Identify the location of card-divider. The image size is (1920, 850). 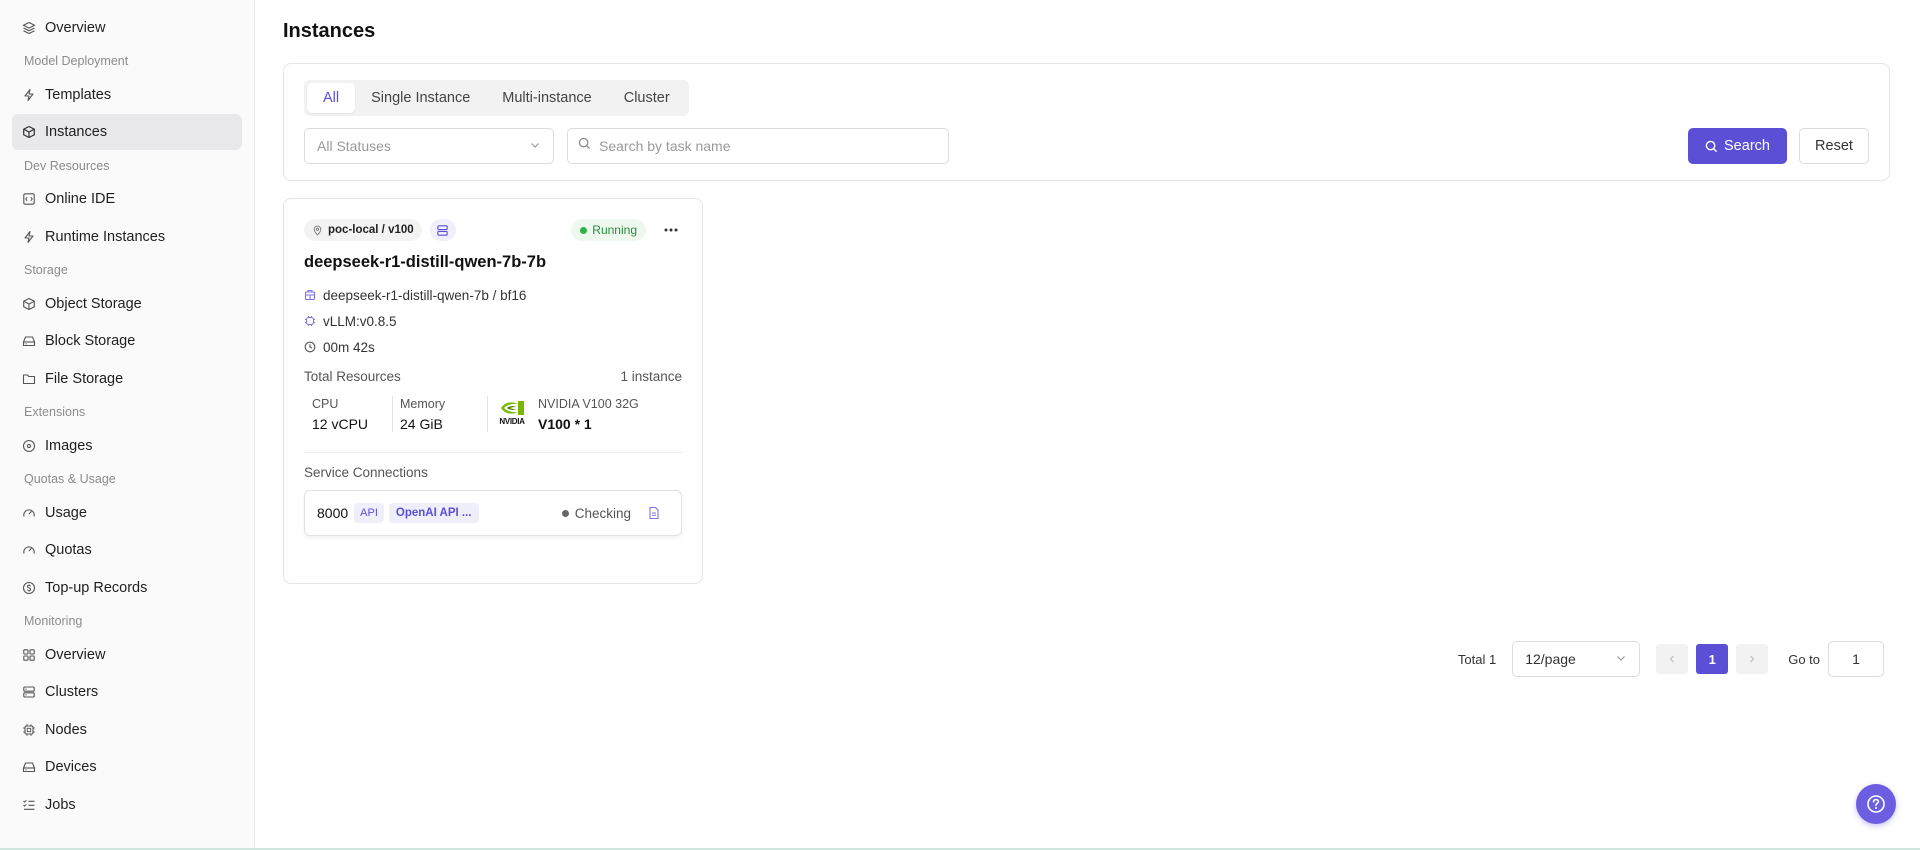
(493, 452).